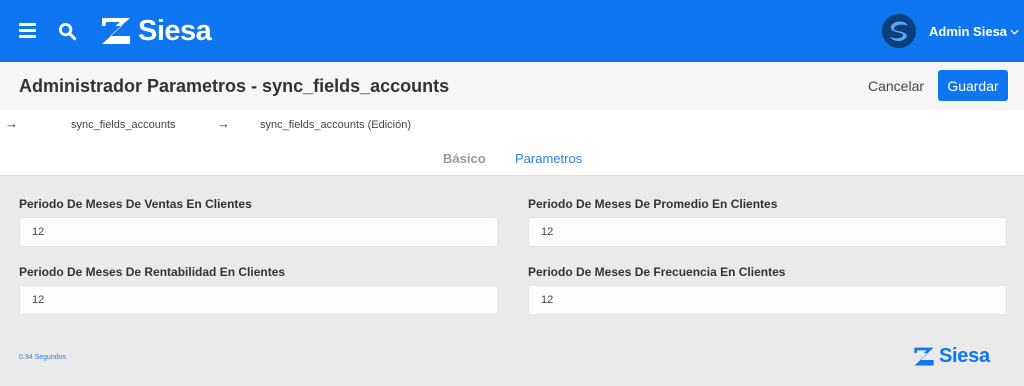 This screenshot has width=1024, height=386. What do you see at coordinates (548, 158) in the screenshot?
I see `tab-parametros: Parametros` at bounding box center [548, 158].